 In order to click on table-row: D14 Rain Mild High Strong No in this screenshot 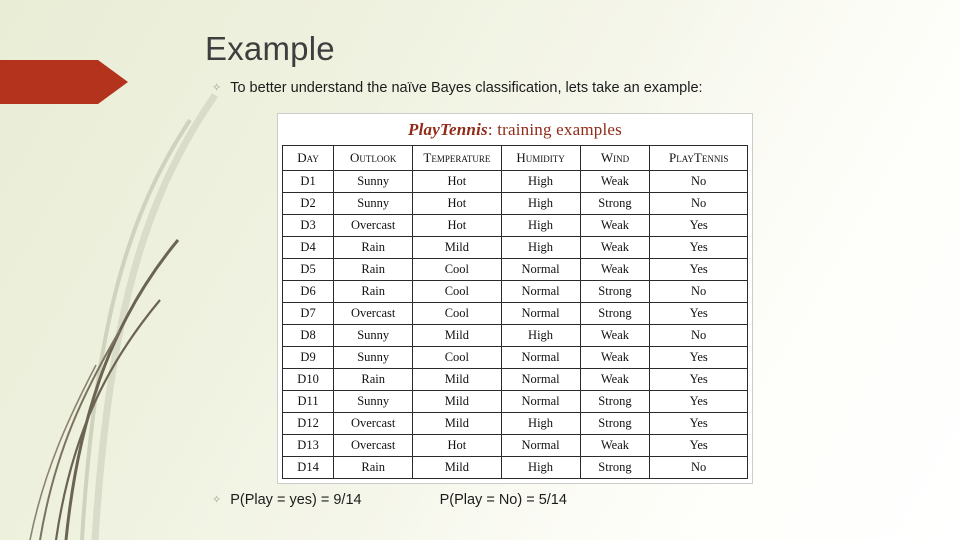, I will do `click(514, 467)`.